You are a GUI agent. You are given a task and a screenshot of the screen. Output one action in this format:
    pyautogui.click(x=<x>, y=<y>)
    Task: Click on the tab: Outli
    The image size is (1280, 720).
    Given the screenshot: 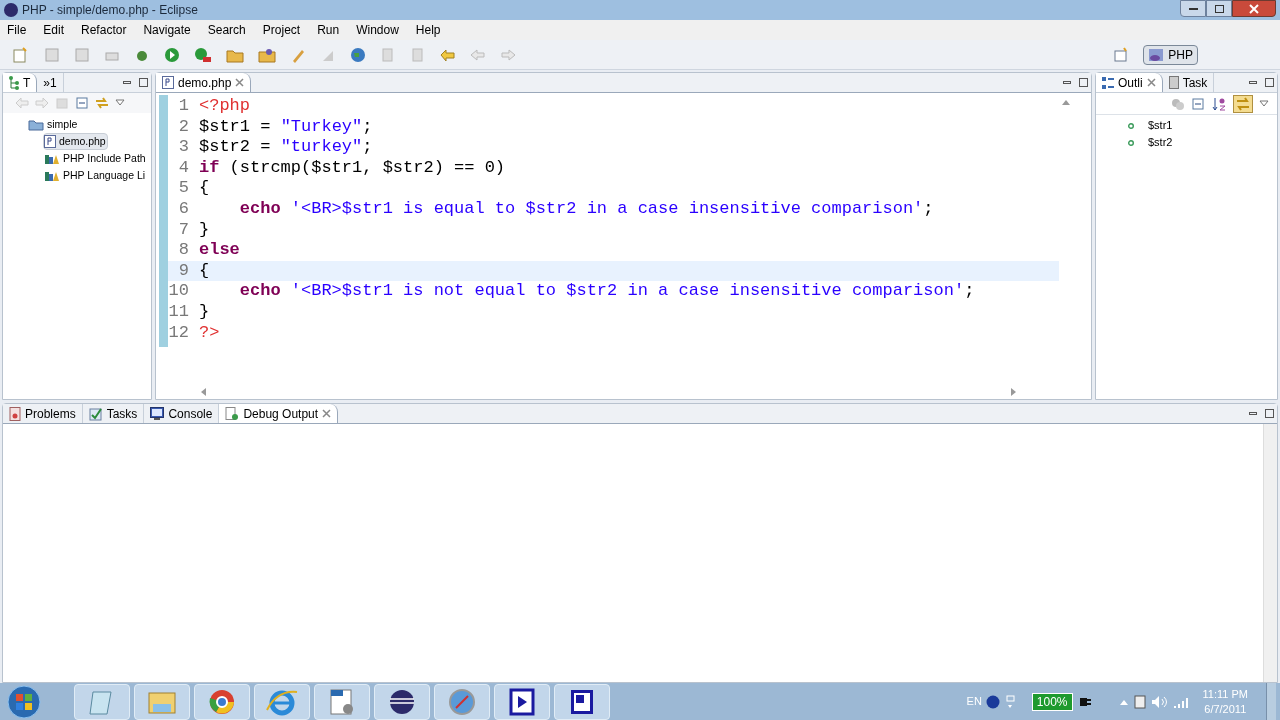 What is the action you would take?
    pyautogui.click(x=1129, y=82)
    